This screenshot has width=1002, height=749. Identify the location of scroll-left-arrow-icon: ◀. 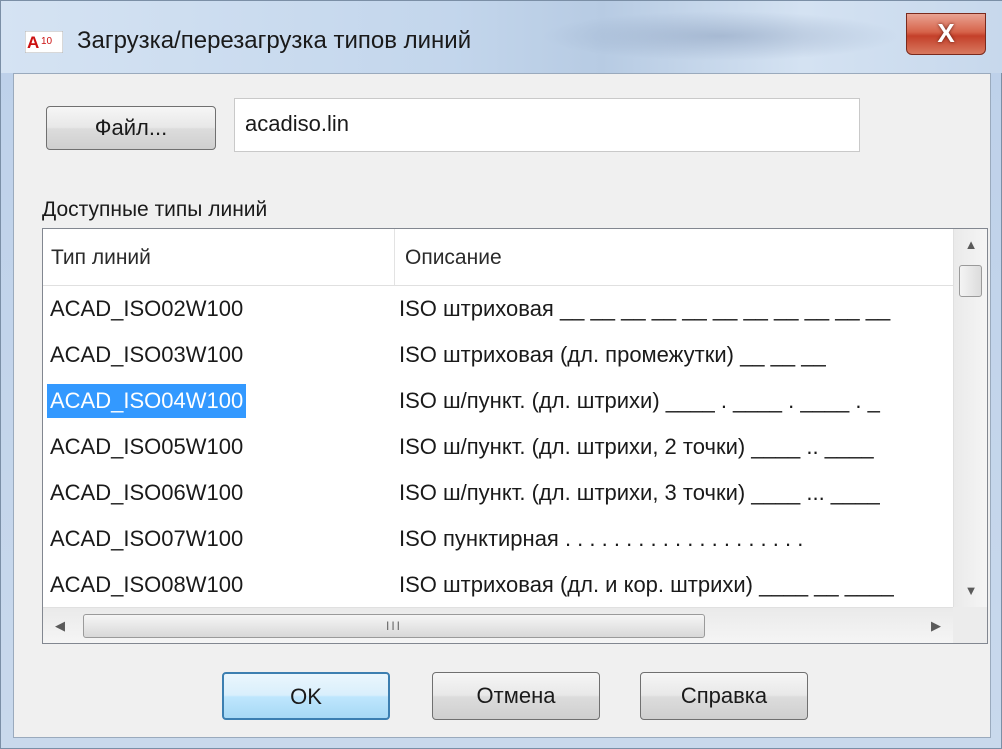
(60, 625).